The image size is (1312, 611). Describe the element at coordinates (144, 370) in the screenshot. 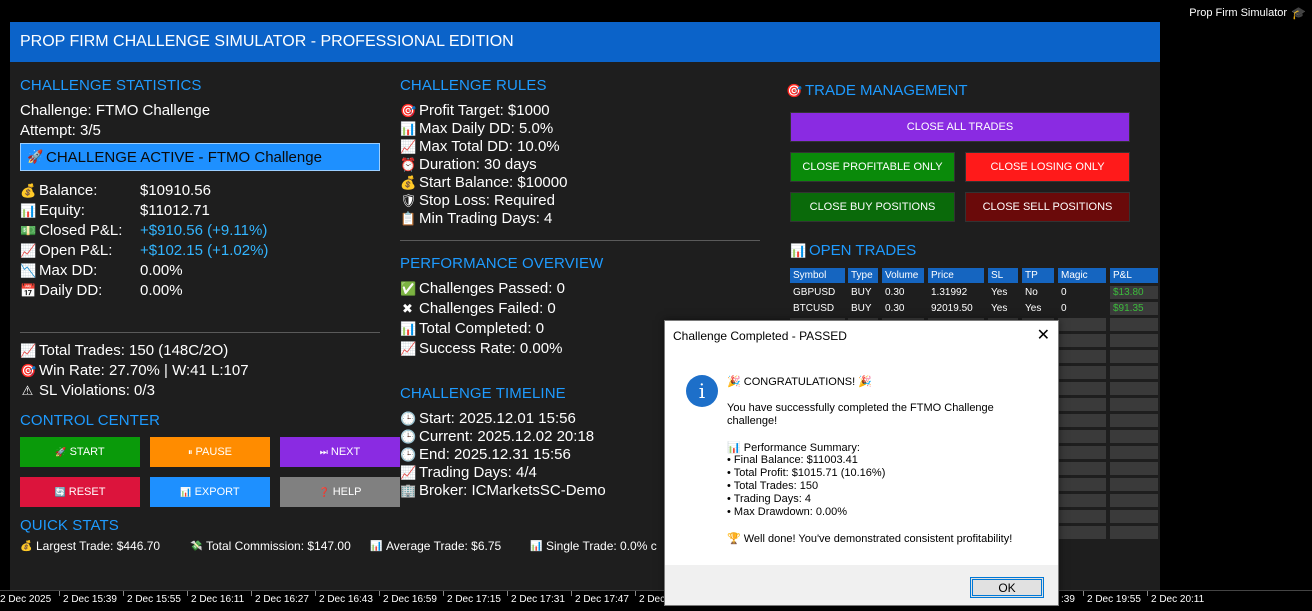

I see `win-rate-text: Win Rate: 27.70% | W:41 L:107` at that location.